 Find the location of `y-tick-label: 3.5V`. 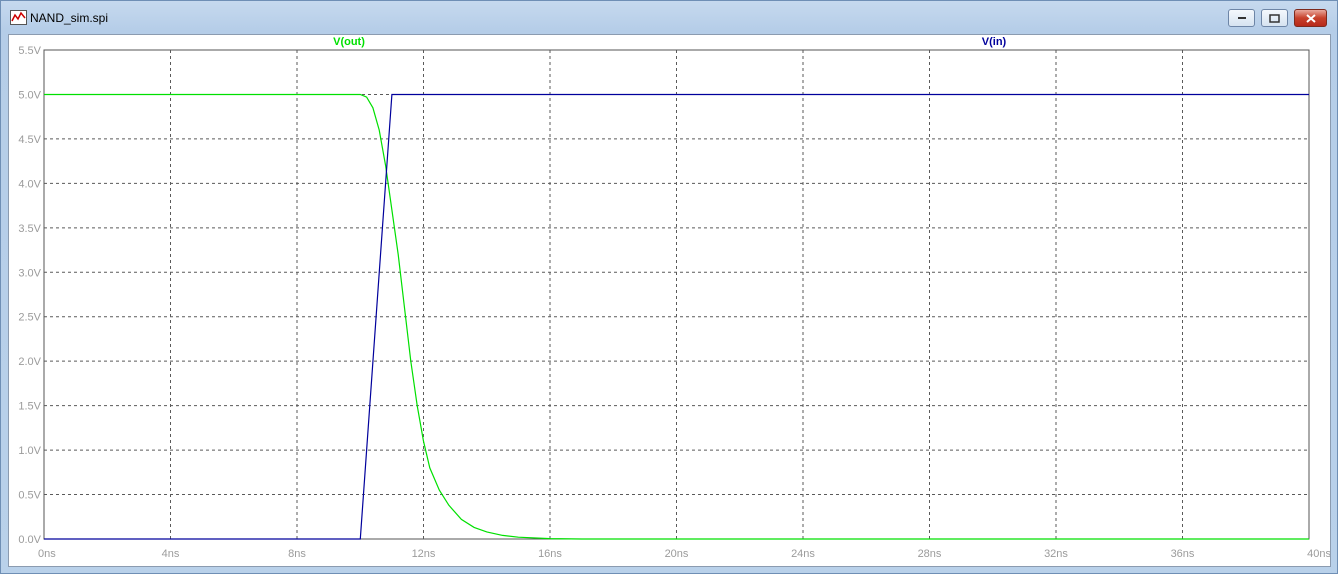

y-tick-label: 3.5V is located at coordinates (29, 229).